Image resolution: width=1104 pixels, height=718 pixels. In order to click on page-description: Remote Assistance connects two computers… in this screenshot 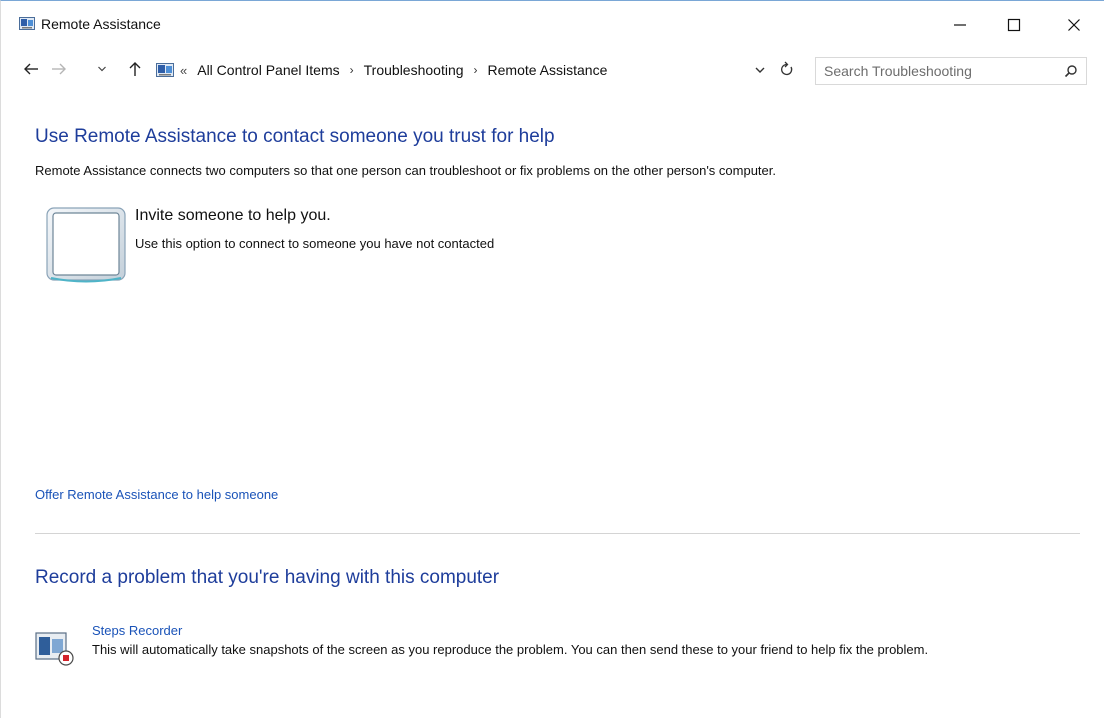, I will do `click(405, 170)`.